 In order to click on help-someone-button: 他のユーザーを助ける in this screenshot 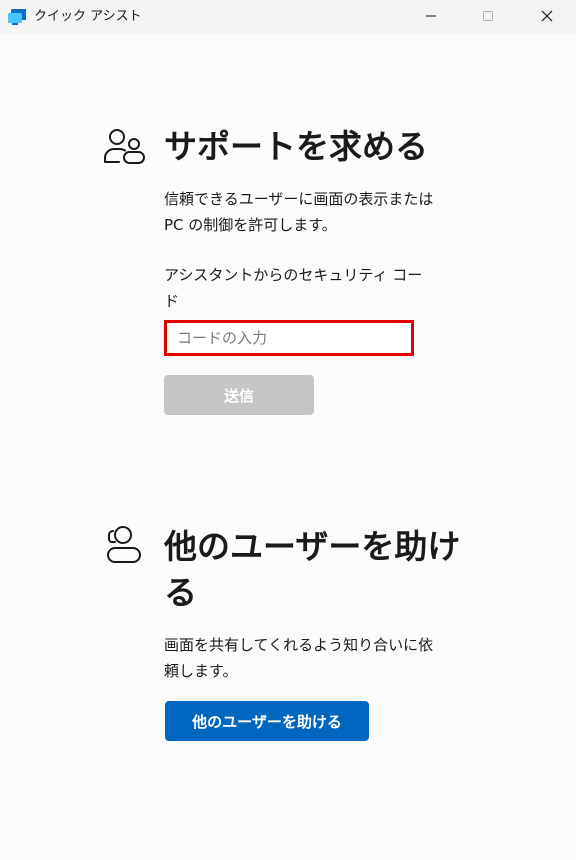, I will do `click(267, 721)`.